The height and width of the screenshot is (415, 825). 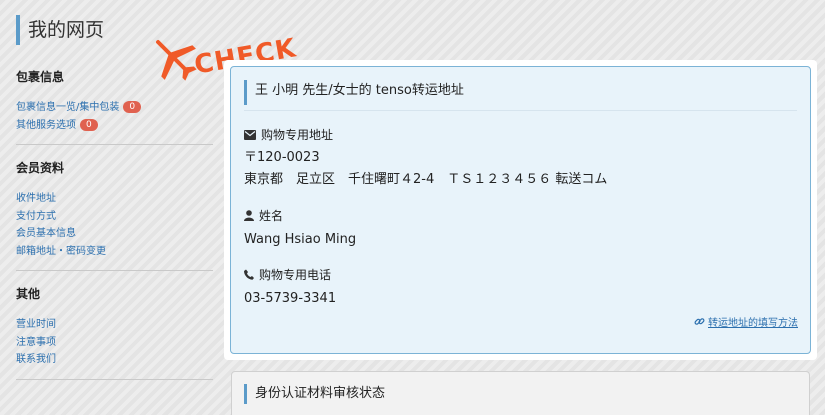 I want to click on sidebar-heading-other: 其他, so click(x=28, y=294).